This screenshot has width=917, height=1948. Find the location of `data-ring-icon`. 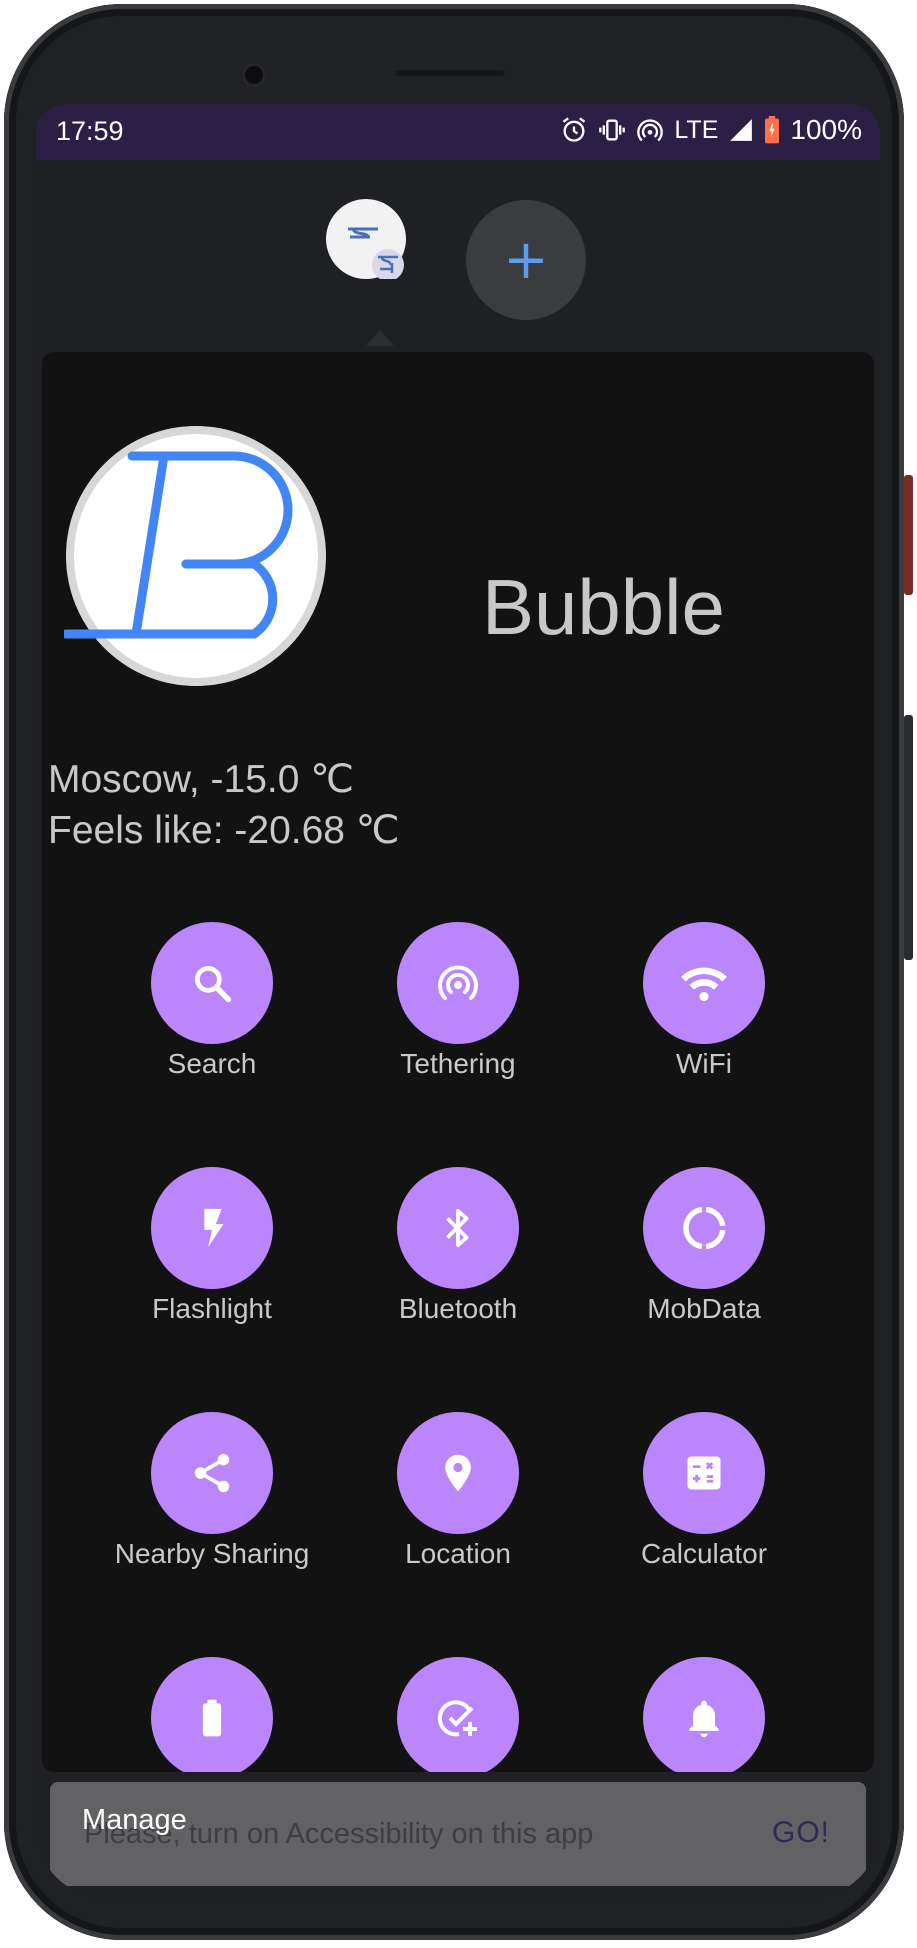

data-ring-icon is located at coordinates (704, 1228).